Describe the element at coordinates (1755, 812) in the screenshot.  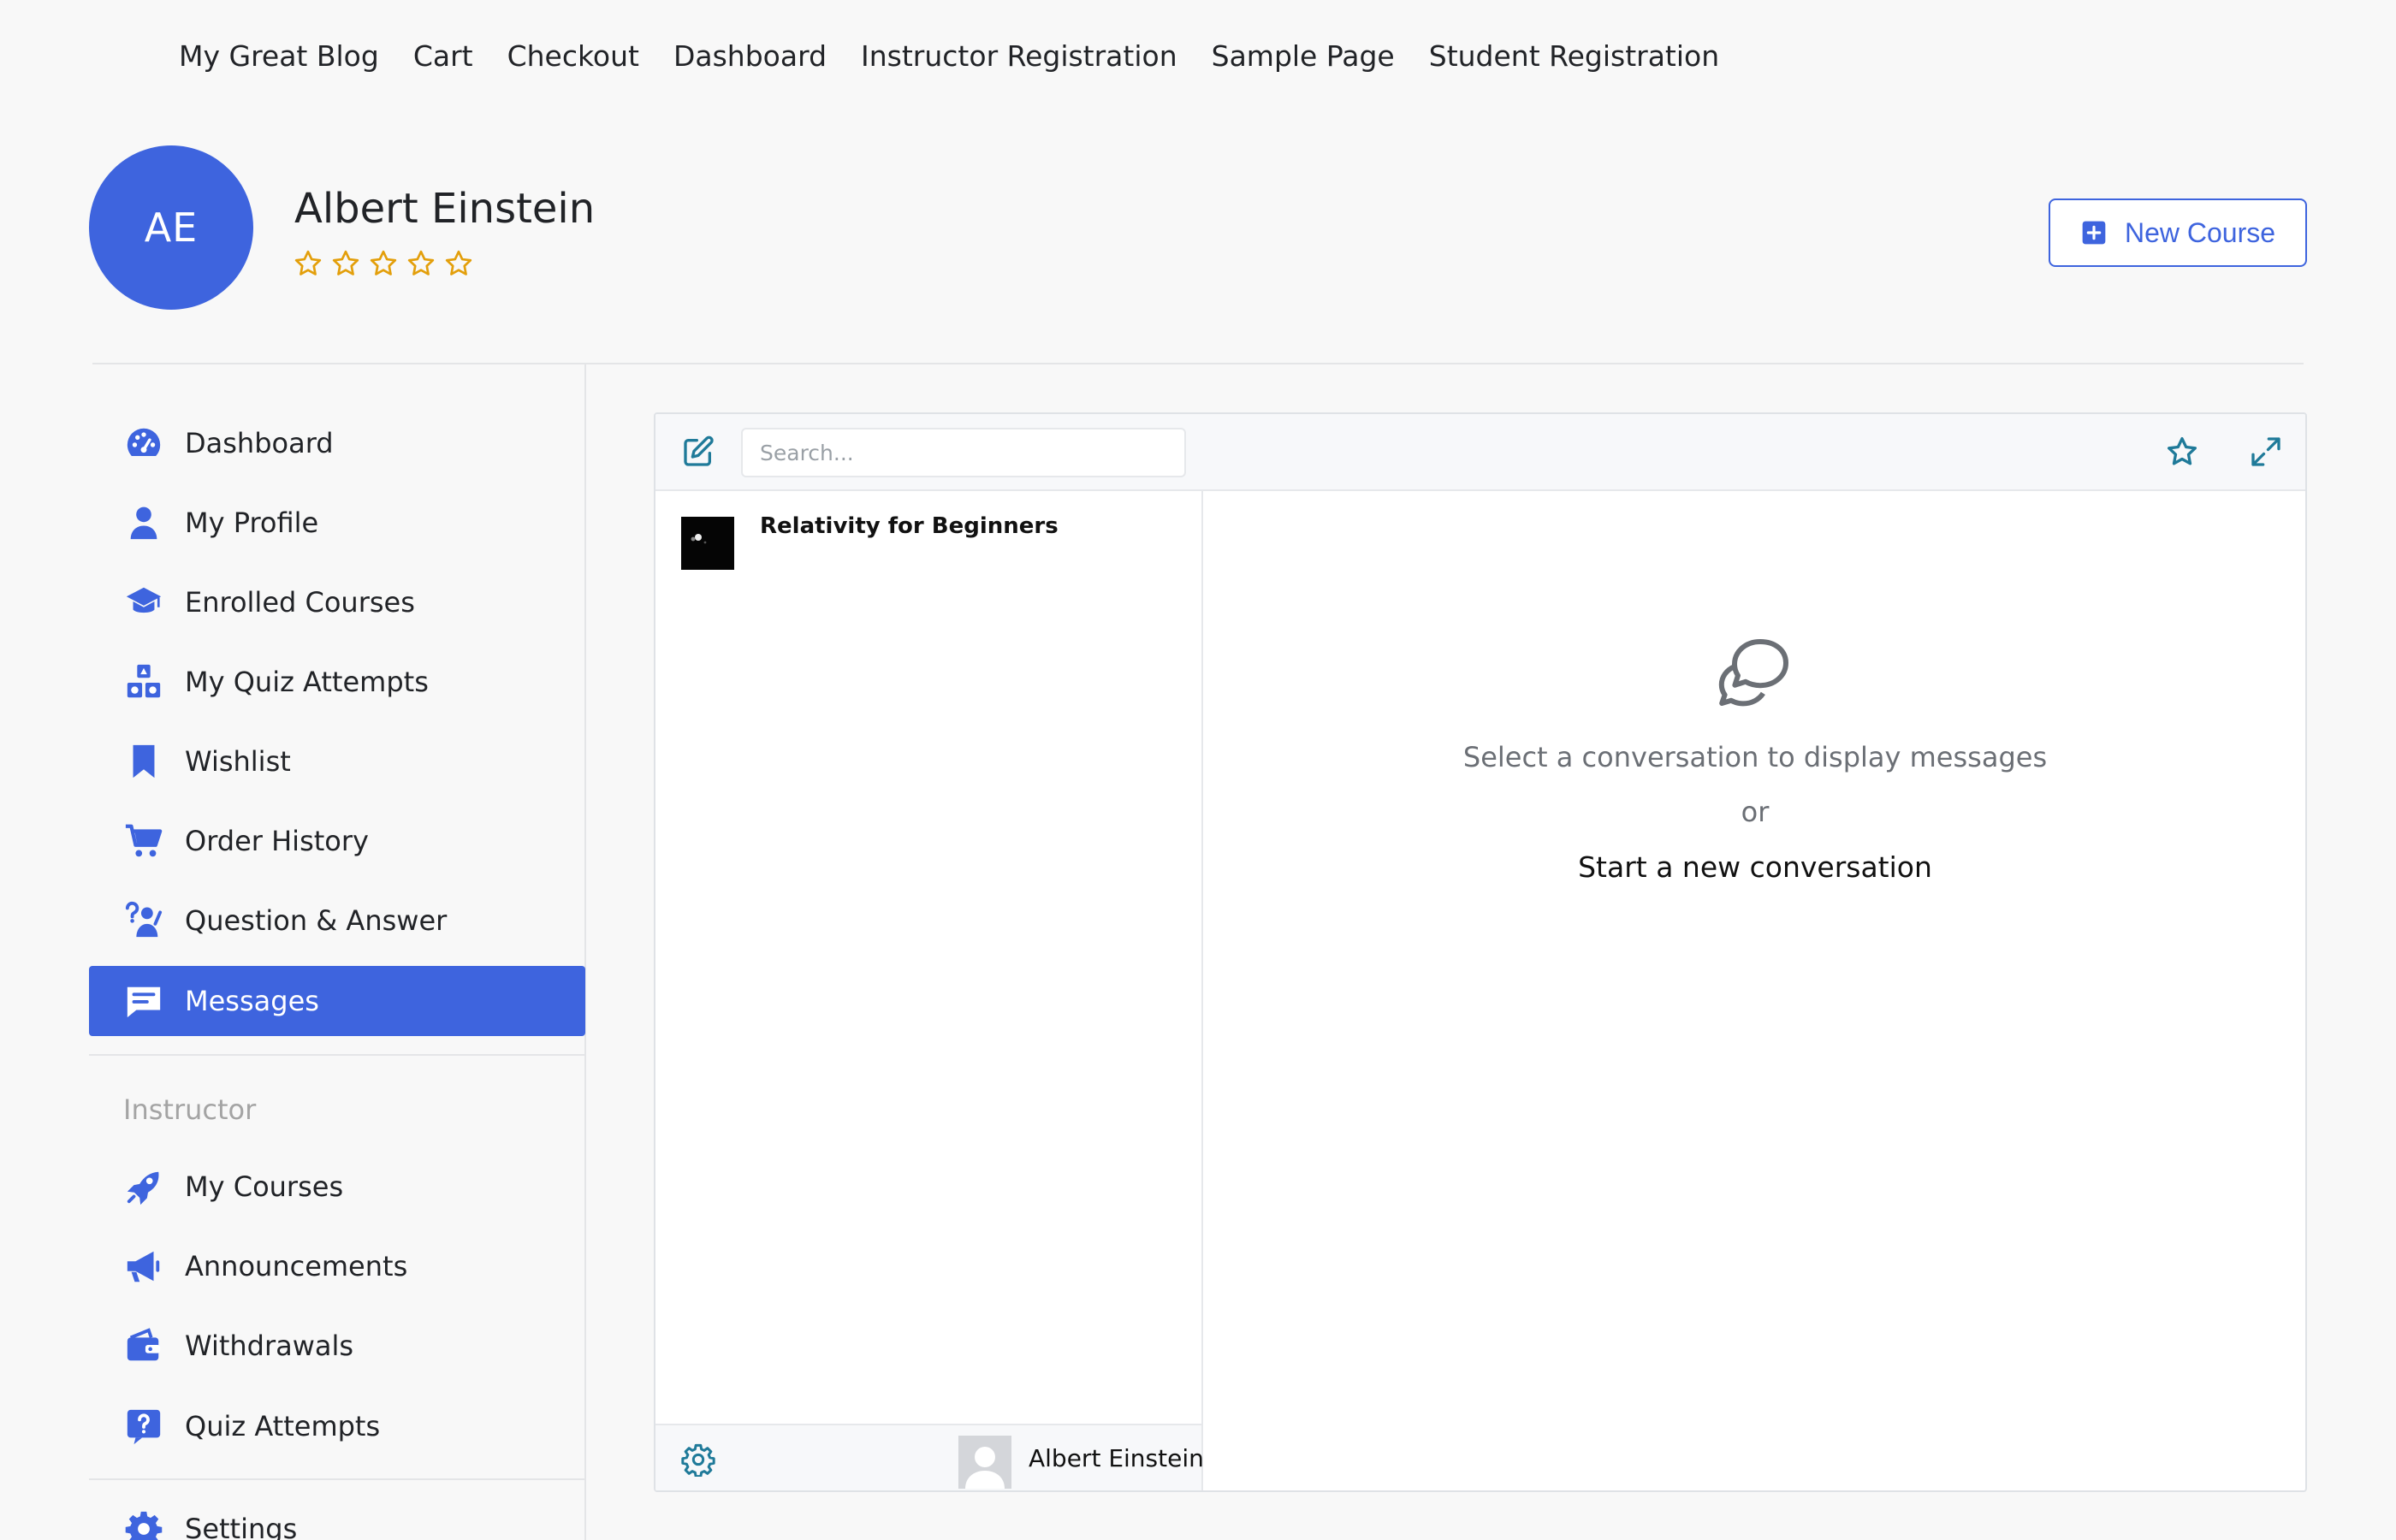
I see `empty-state-or: or` at that location.